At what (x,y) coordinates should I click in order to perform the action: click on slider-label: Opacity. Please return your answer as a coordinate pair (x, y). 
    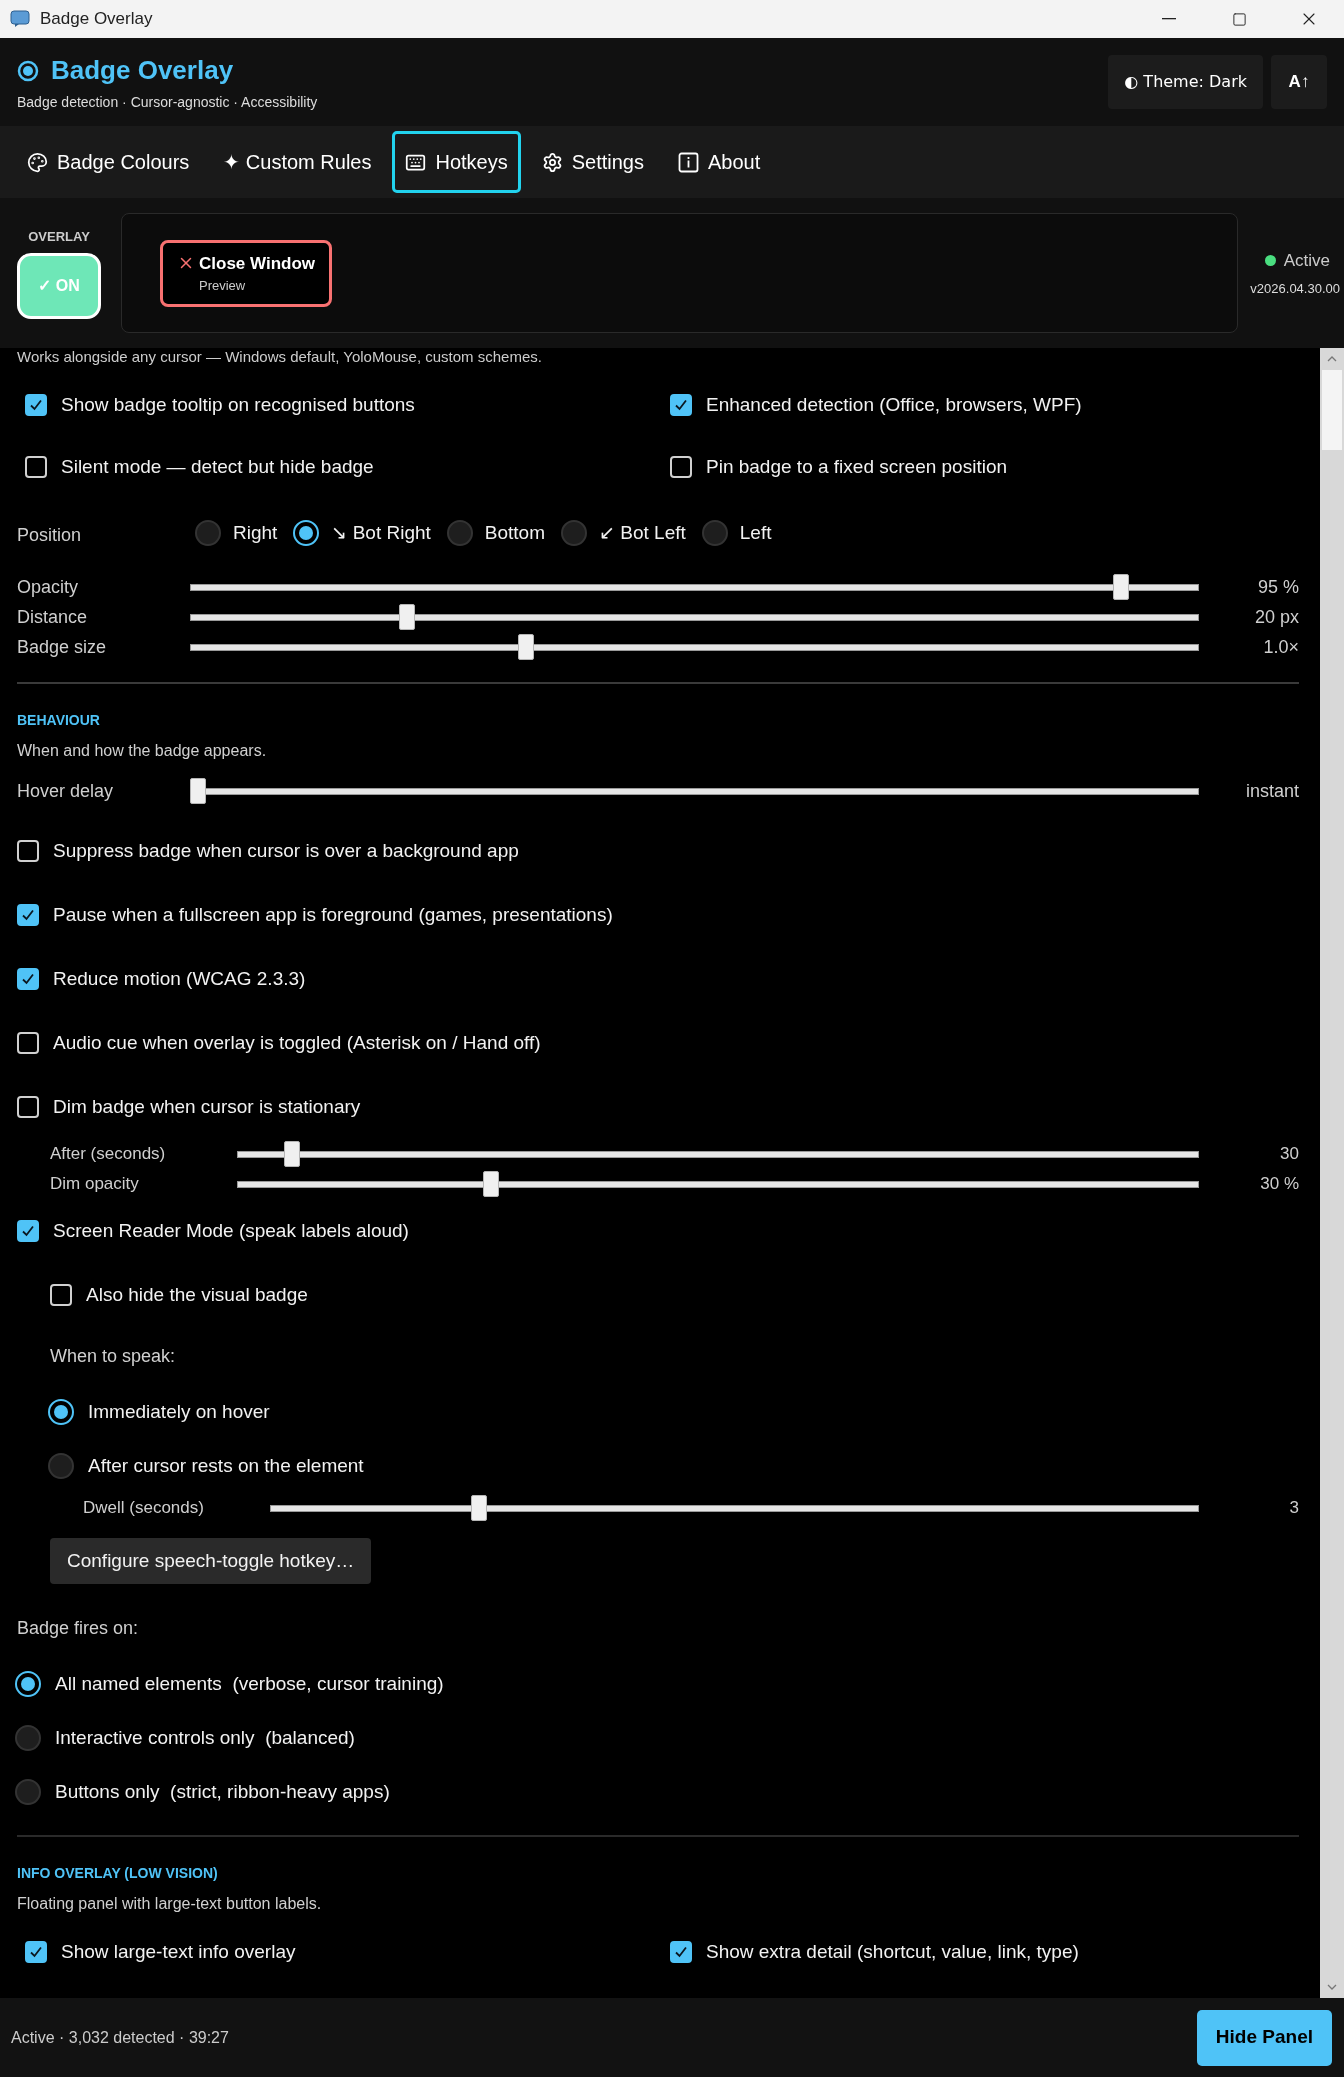
    Looking at the image, I should click on (48, 587).